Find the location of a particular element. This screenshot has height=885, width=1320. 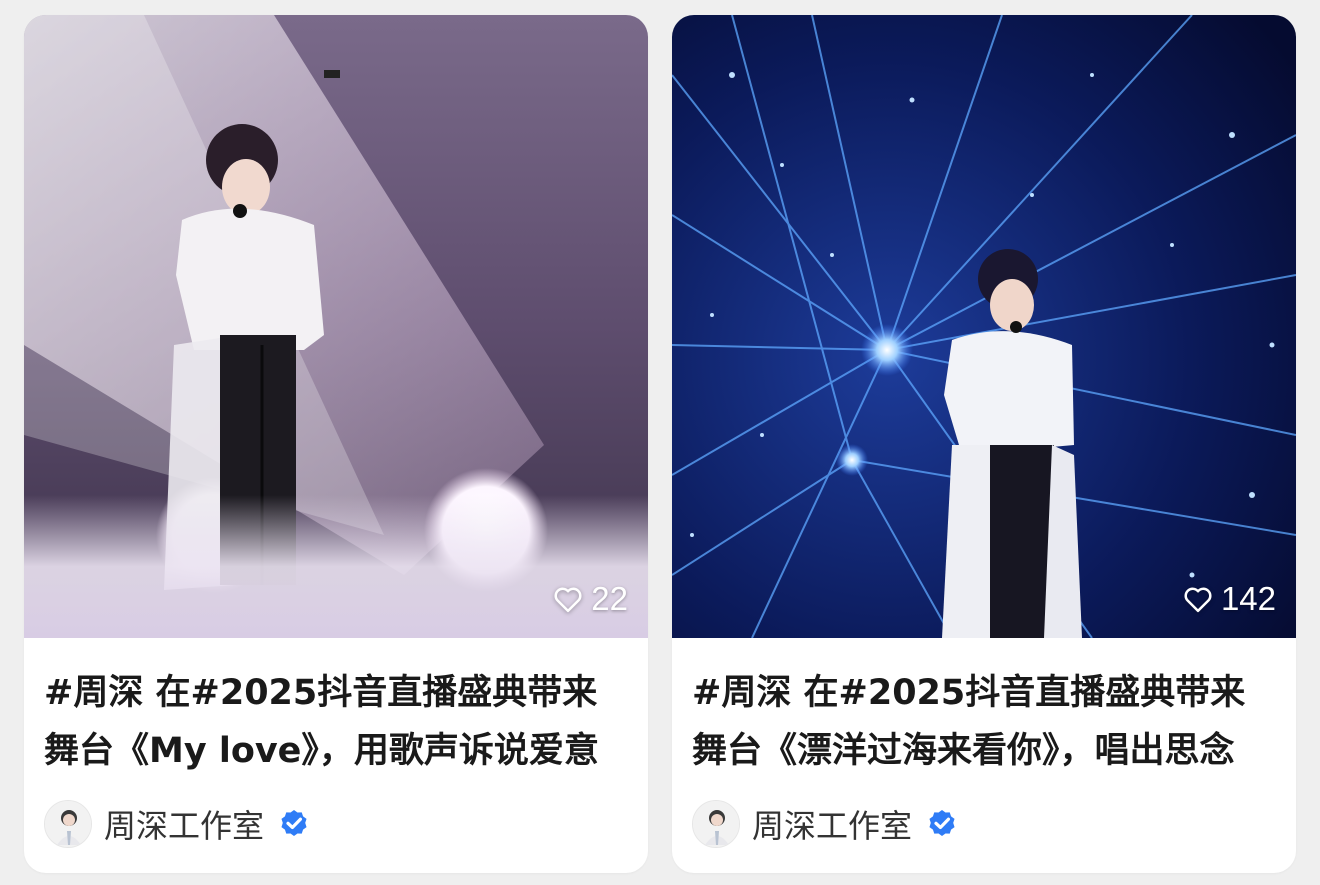

like-count-value: 22 is located at coordinates (609, 598).